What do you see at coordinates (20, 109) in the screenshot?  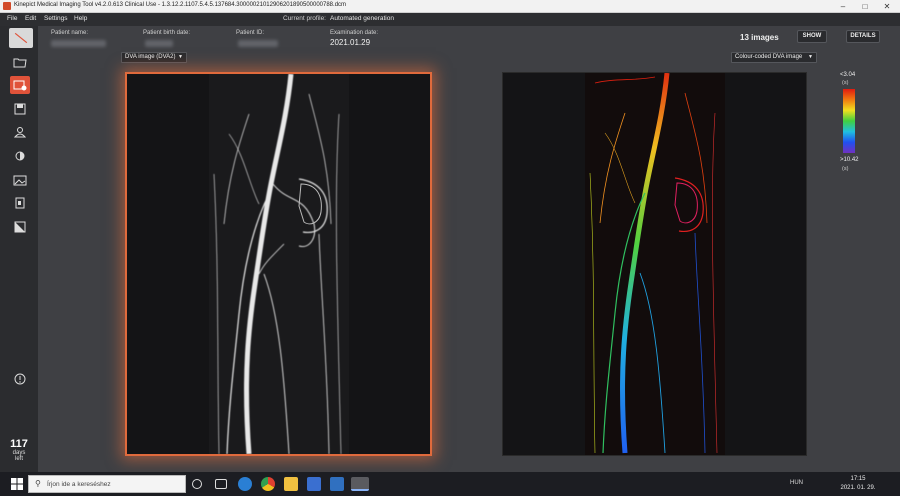 I see `save-icon` at bounding box center [20, 109].